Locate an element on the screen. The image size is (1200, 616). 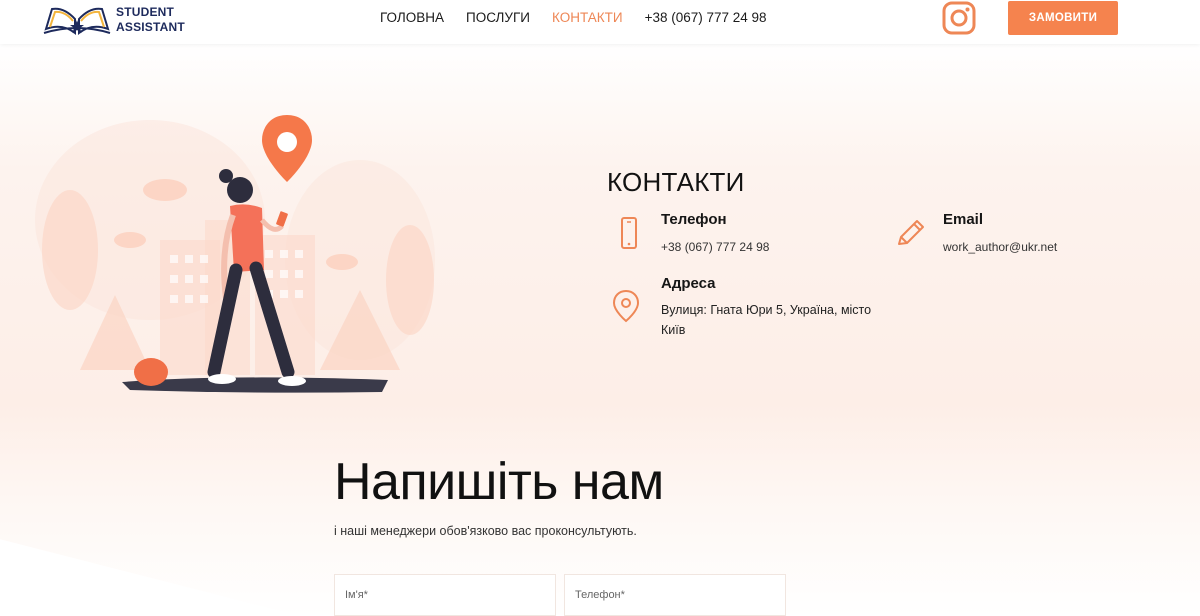
phone-value: +38 (067) 777 24 98 is located at coordinates (715, 247).